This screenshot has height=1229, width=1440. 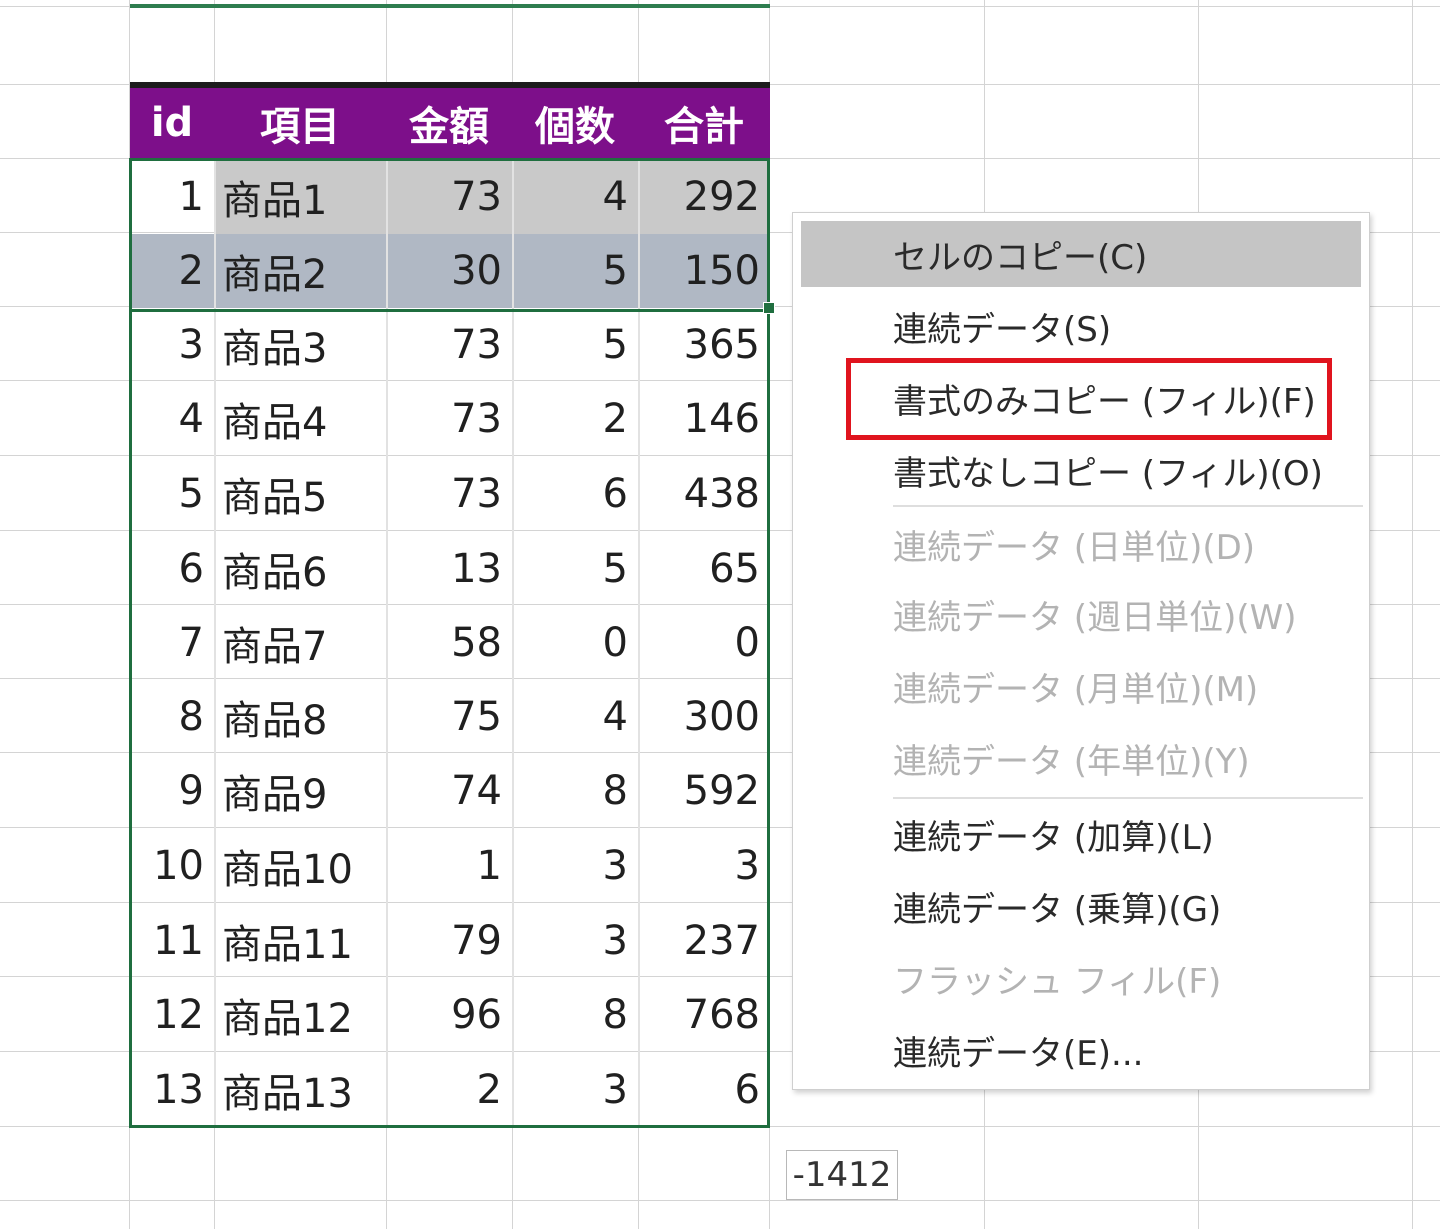 What do you see at coordinates (1089, 399) in the screenshot?
I see `annotation-highlight-box` at bounding box center [1089, 399].